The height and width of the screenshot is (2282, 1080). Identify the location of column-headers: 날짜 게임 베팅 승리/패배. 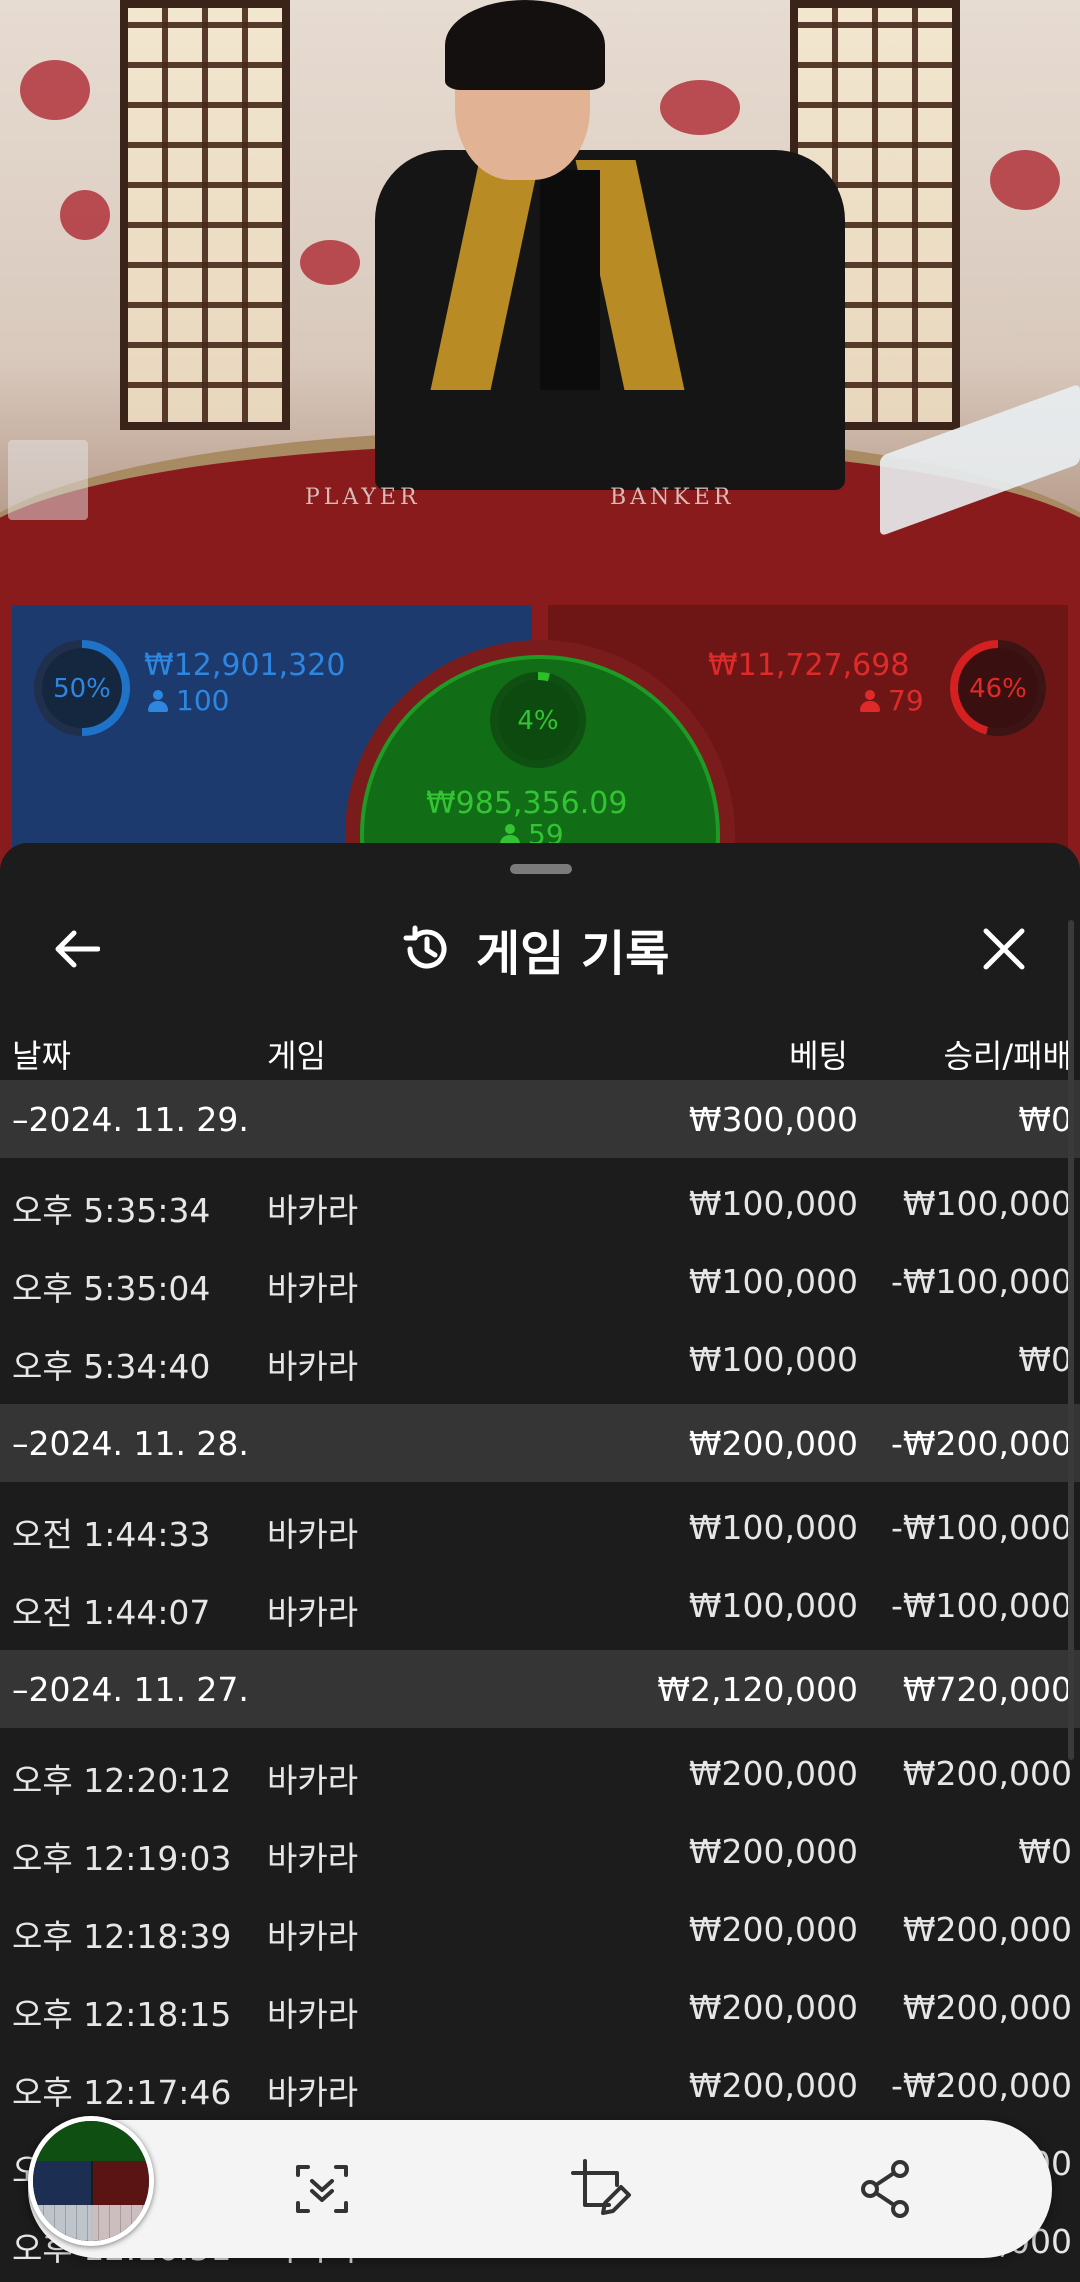
(540, 1048).